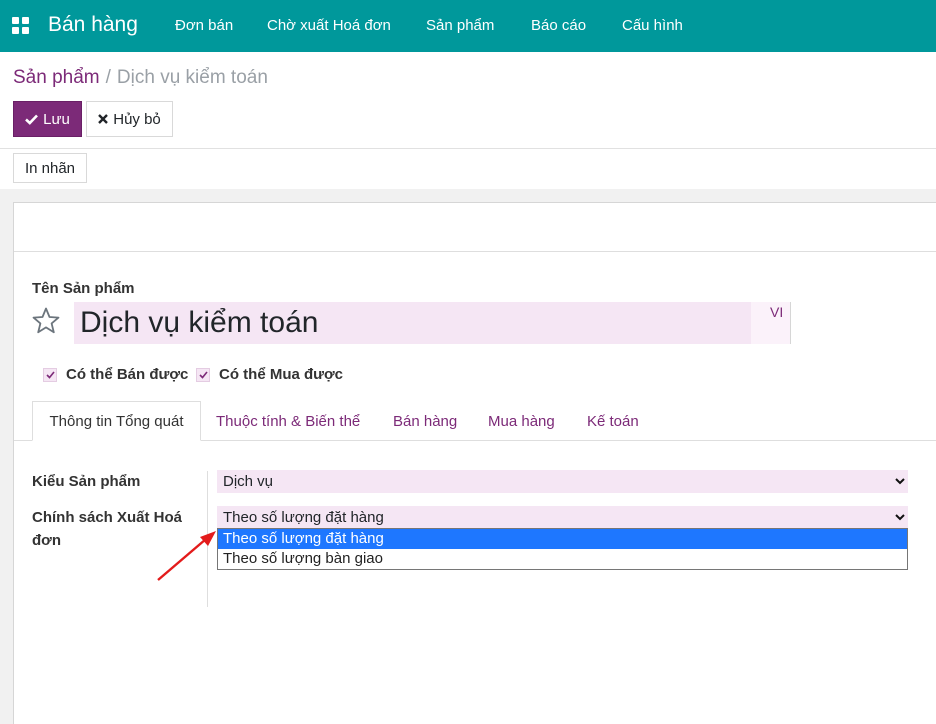  What do you see at coordinates (116, 421) in the screenshot?
I see `tab-general-info: Thông tin Tổng quát` at bounding box center [116, 421].